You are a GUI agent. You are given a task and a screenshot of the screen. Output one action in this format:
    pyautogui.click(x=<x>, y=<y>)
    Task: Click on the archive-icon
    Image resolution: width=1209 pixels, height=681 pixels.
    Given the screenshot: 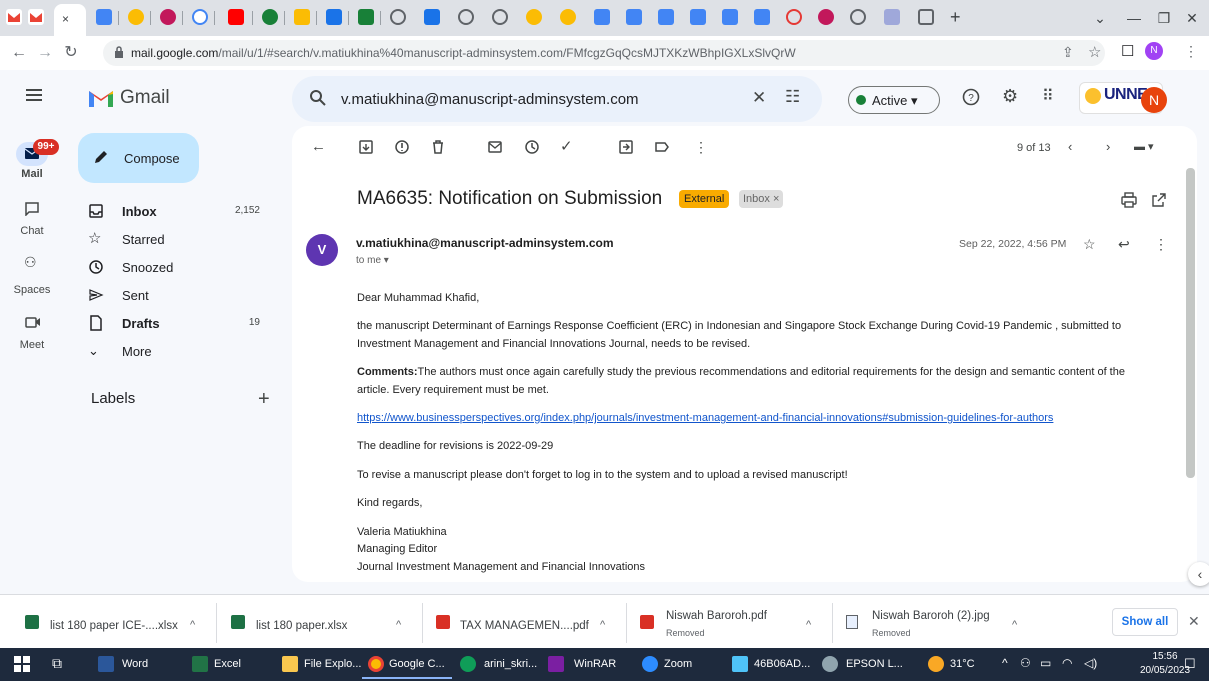 What is the action you would take?
    pyautogui.click(x=366, y=147)
    